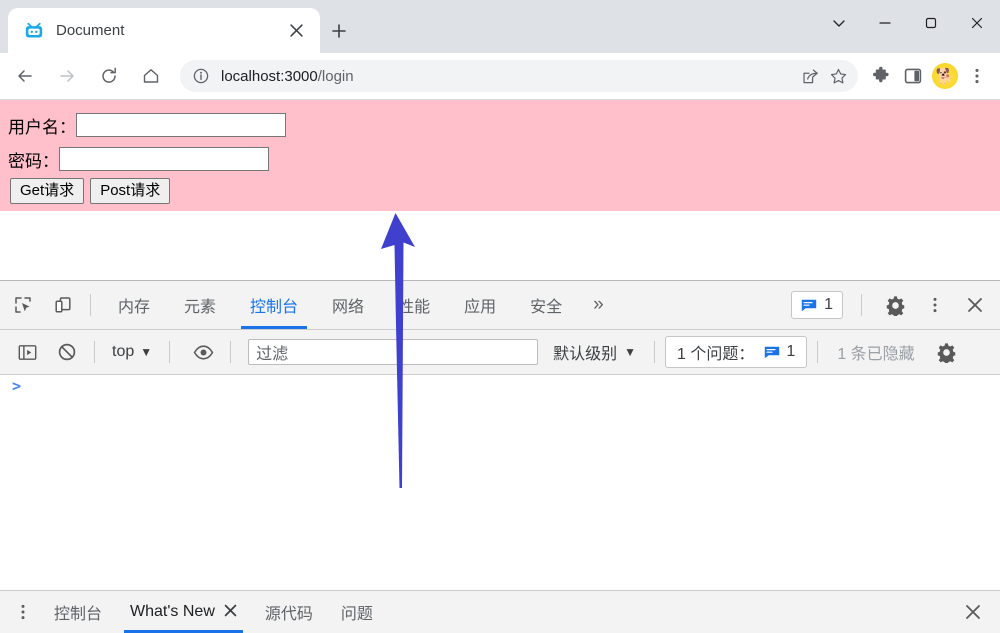 The image size is (1000, 633). I want to click on profile-avatar: 🐕, so click(945, 76).